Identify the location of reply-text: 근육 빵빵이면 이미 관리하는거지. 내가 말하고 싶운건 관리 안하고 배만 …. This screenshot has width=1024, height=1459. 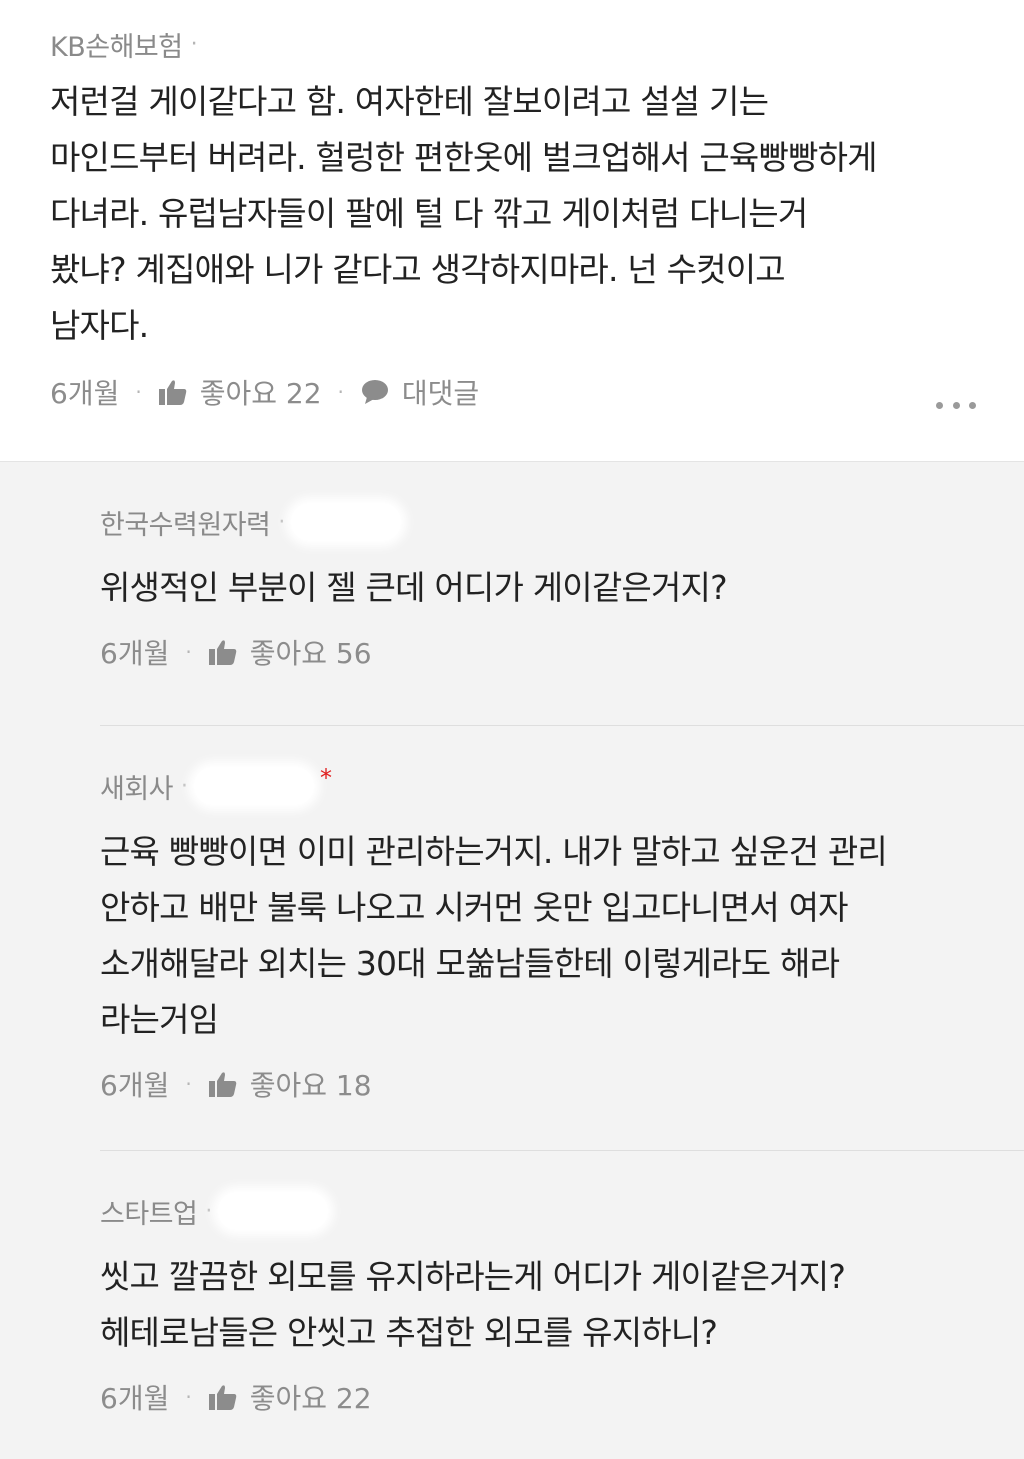
(494, 935).